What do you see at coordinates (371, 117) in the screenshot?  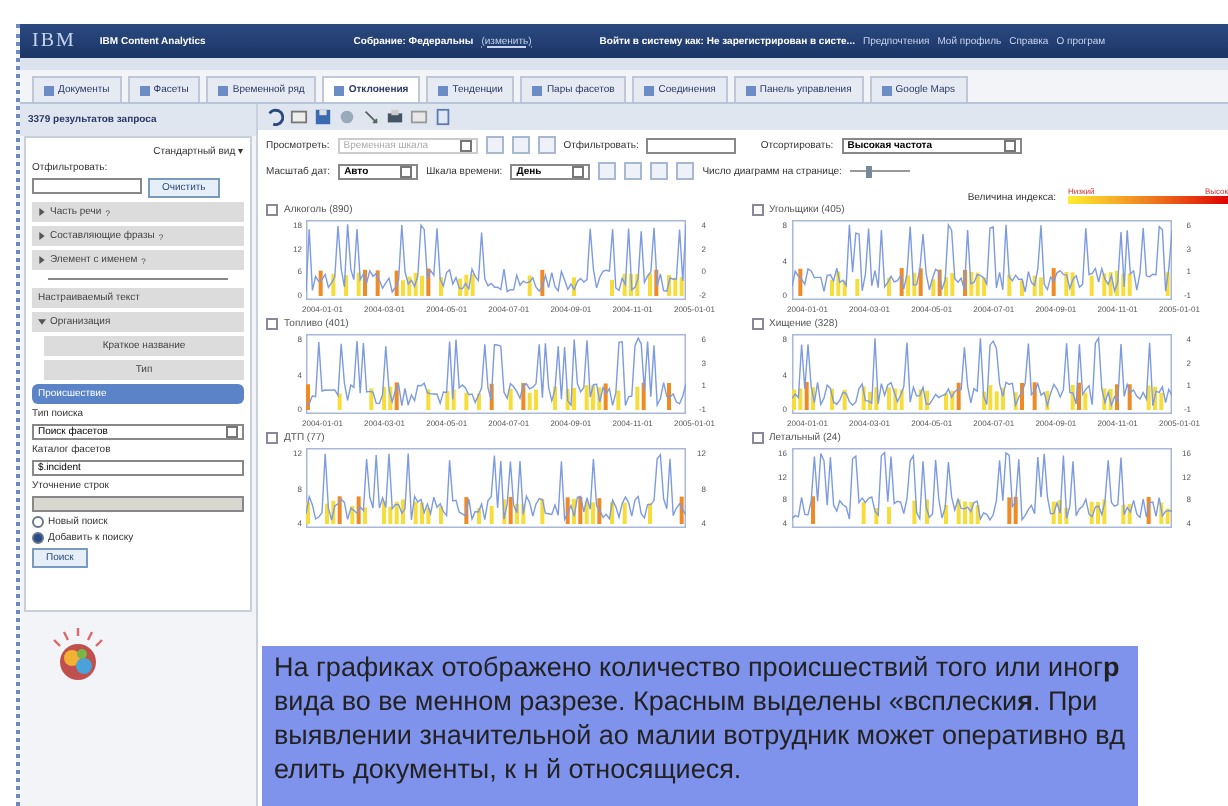 I see `sort-icon` at bounding box center [371, 117].